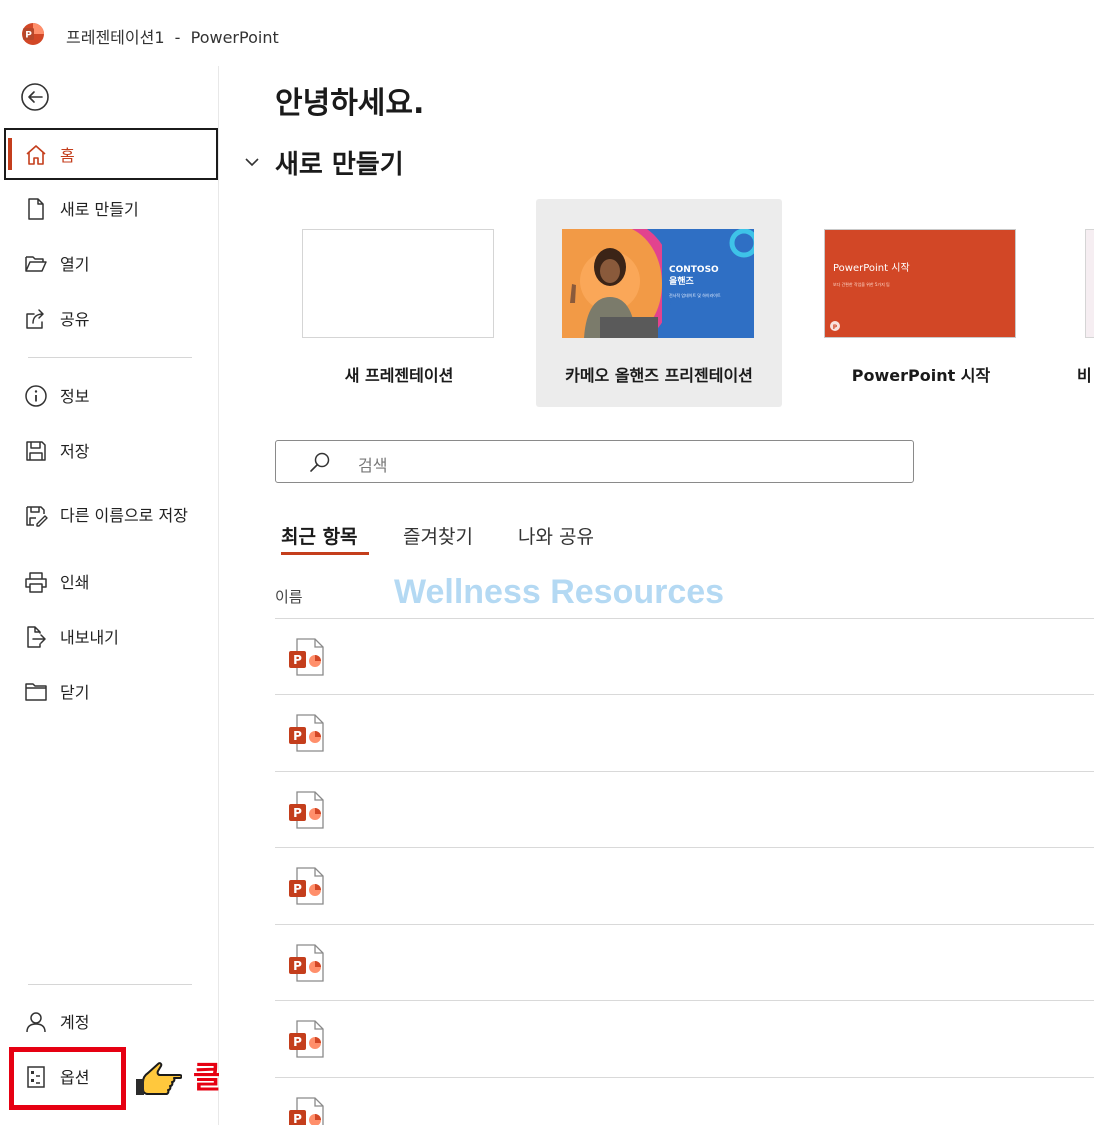 The width and height of the screenshot is (1094, 1125). Describe the element at coordinates (37, 516) in the screenshot. I see `save-as-icon` at that location.